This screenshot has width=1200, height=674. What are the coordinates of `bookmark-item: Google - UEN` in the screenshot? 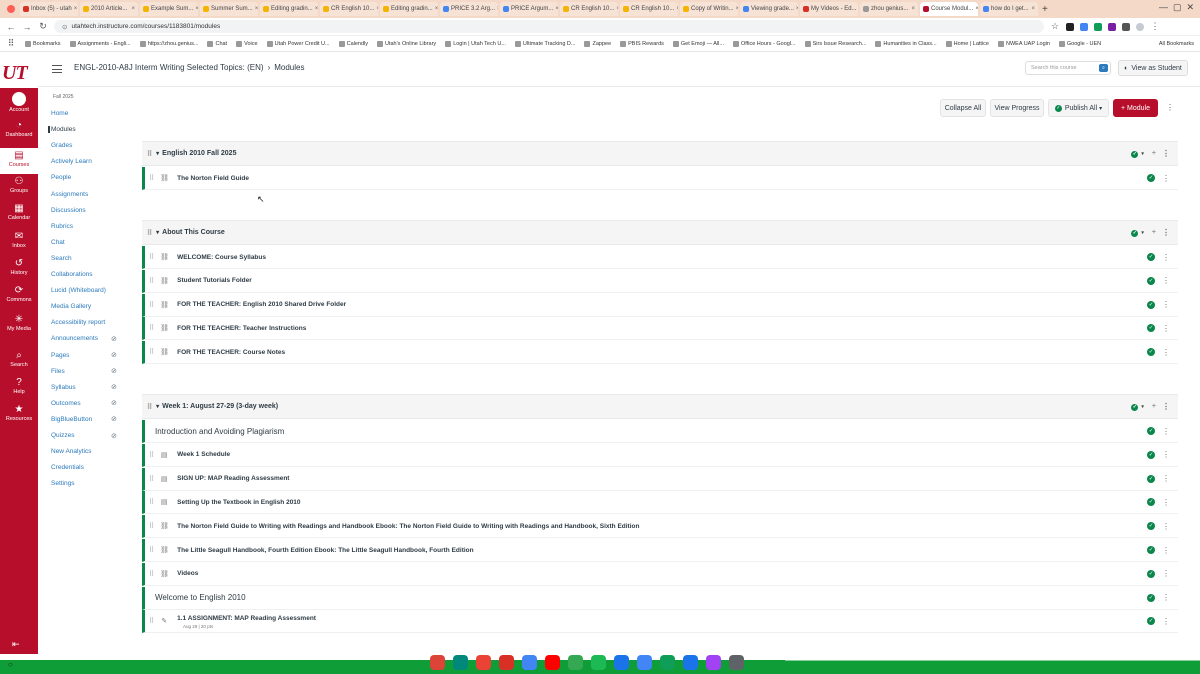 It's located at (1079, 43).